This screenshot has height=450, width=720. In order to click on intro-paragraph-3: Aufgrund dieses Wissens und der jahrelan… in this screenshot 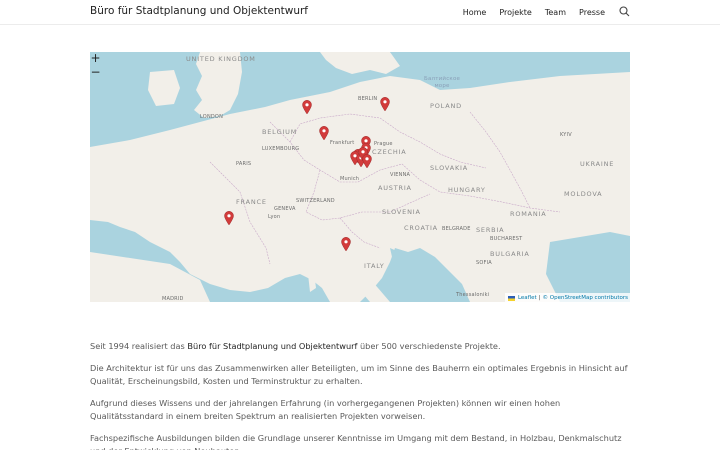, I will do `click(325, 409)`.